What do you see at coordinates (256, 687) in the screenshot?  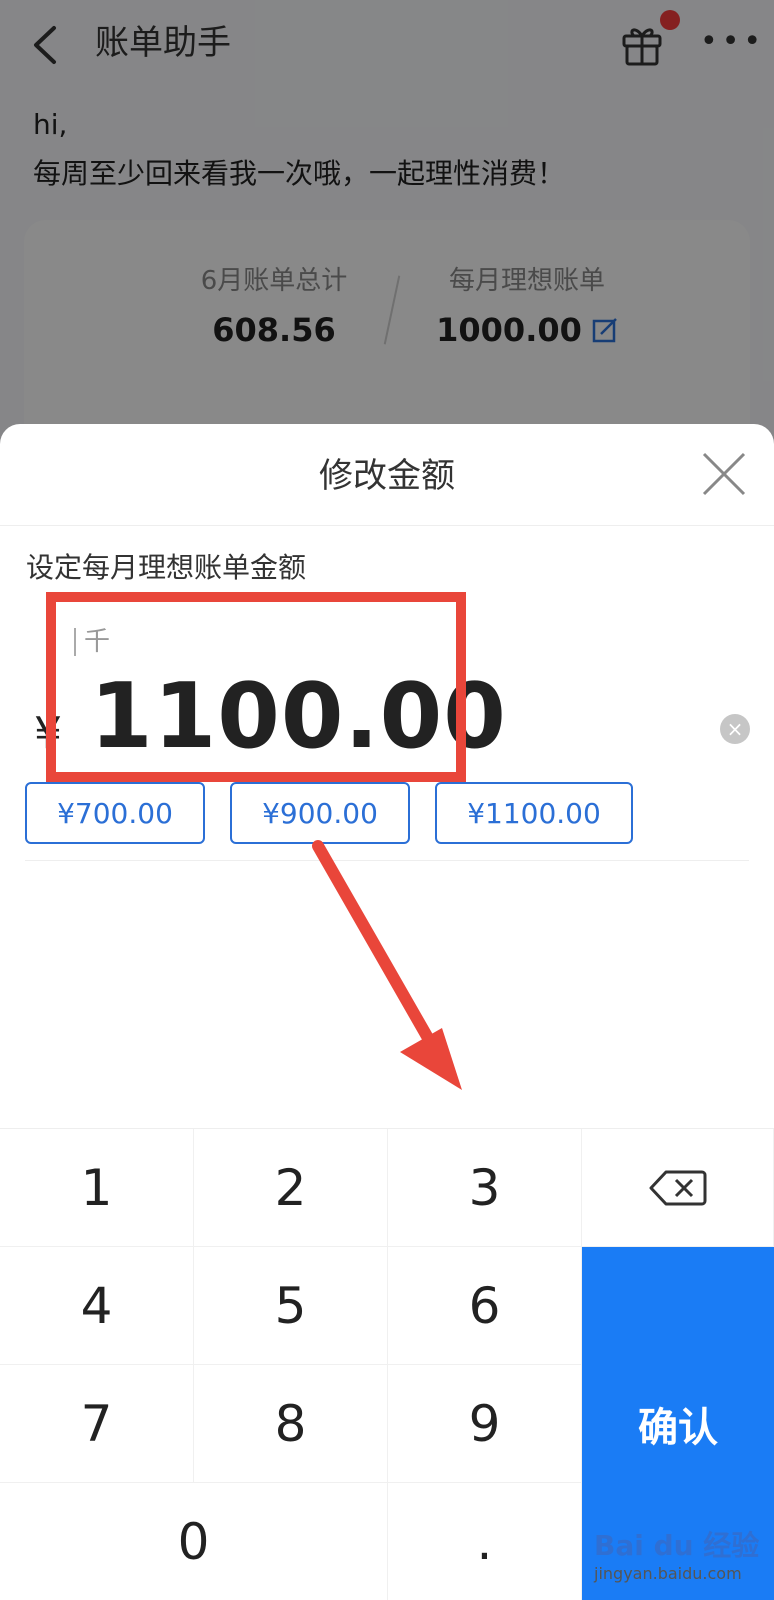 I see `annotation-highlight-box` at bounding box center [256, 687].